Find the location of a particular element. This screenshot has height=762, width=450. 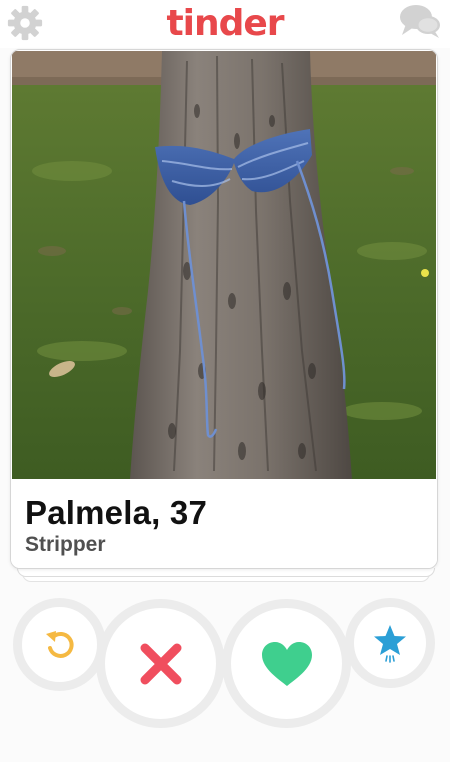

star-icon is located at coordinates (390, 644).